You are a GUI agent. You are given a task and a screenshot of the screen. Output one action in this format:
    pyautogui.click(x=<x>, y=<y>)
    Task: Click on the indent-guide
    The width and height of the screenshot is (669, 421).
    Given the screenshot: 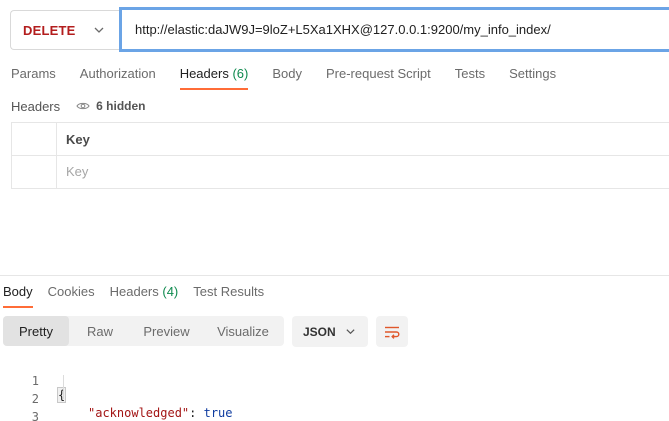 What is the action you would take?
    pyautogui.click(x=63, y=387)
    